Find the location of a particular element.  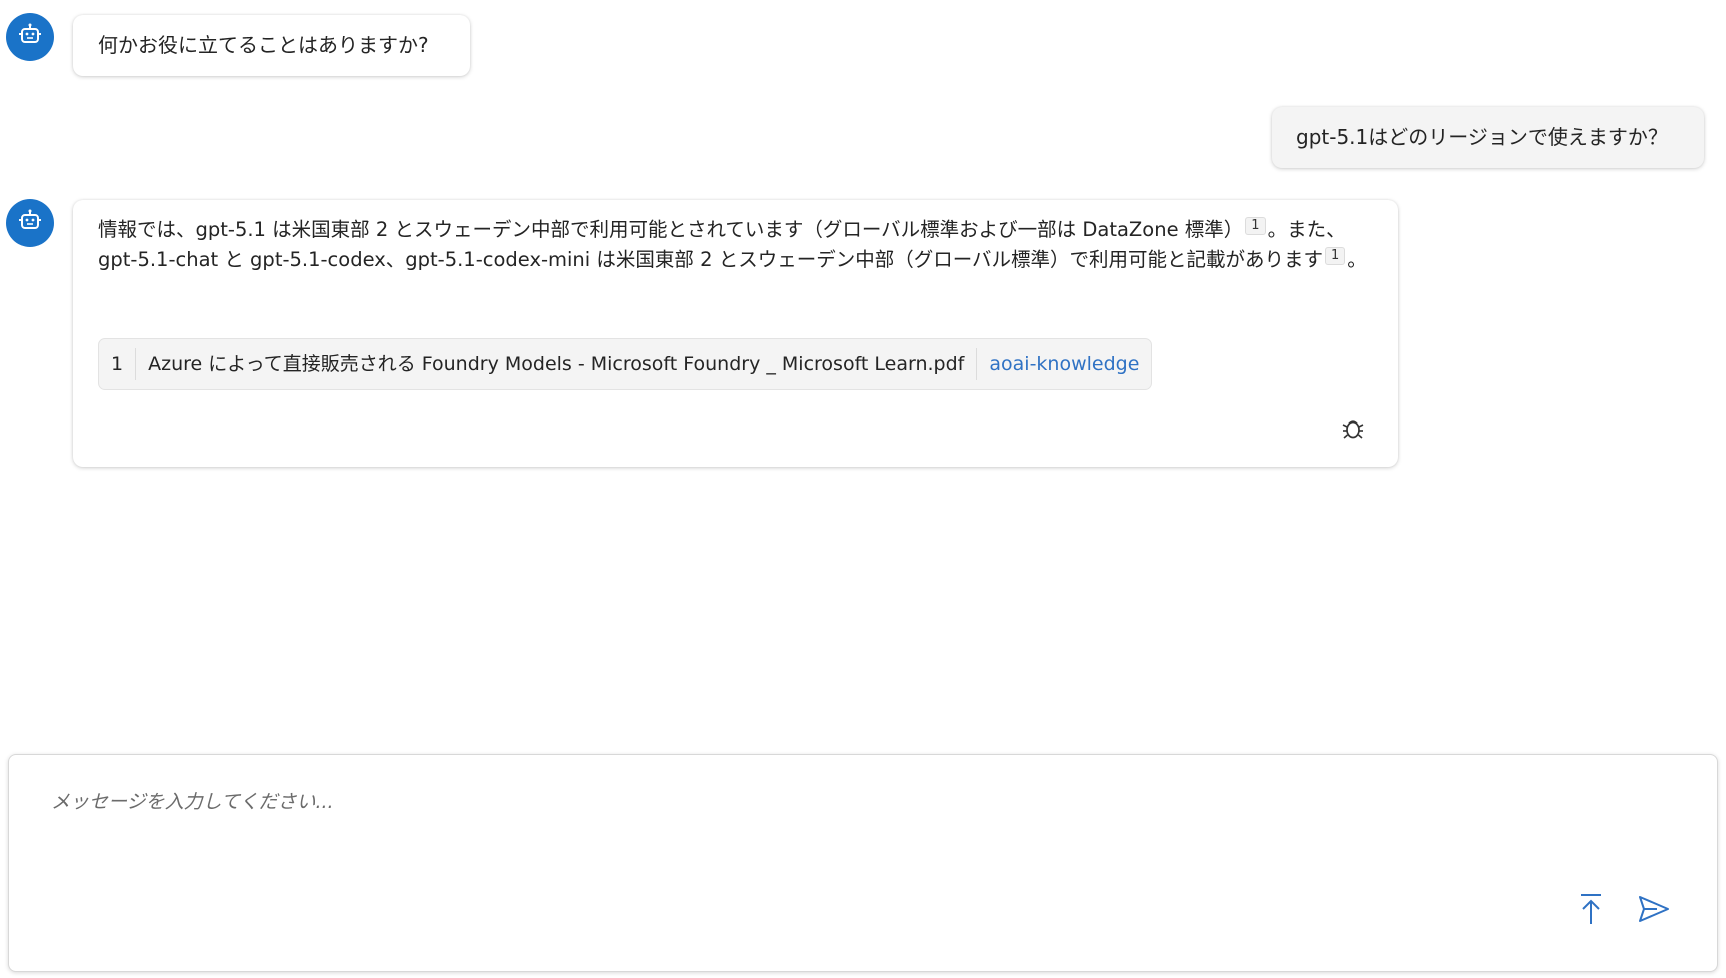

send-button is located at coordinates (1654, 911).